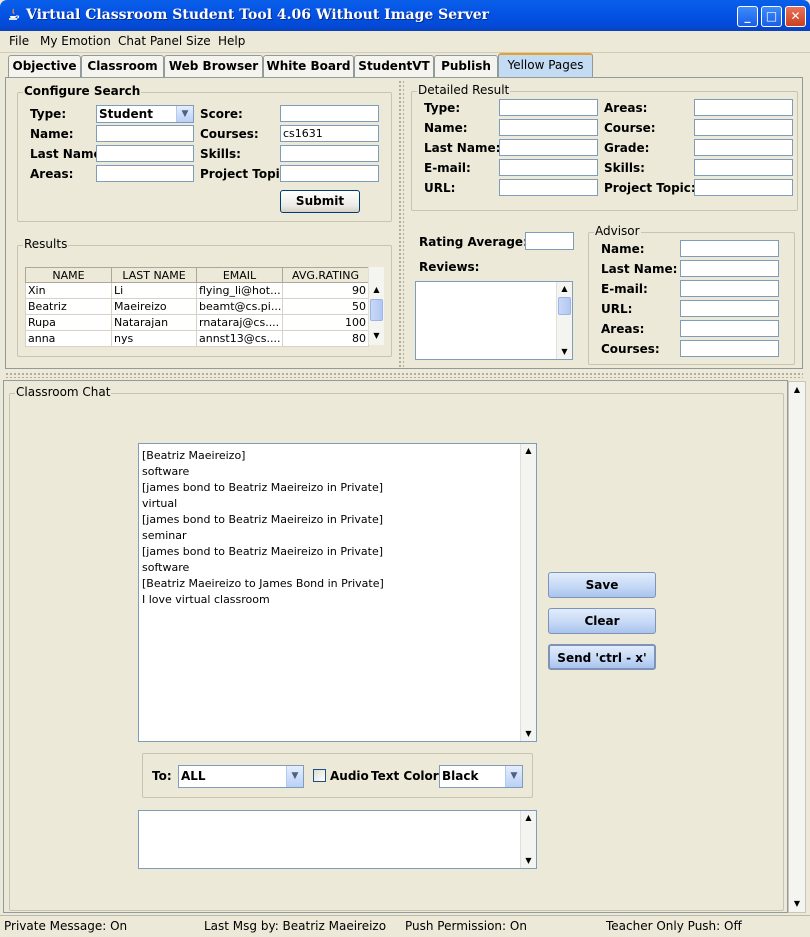  Describe the element at coordinates (548, 107) in the screenshot. I see `detail-type-field` at that location.